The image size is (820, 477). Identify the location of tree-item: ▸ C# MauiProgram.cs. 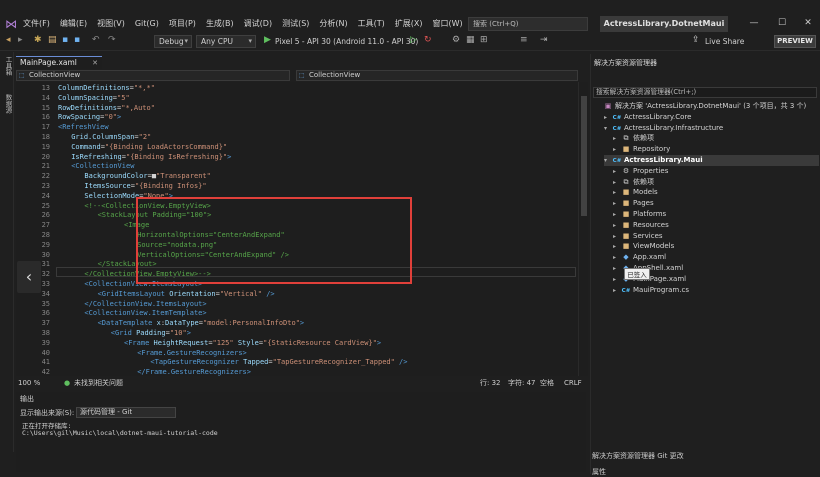
(651, 290).